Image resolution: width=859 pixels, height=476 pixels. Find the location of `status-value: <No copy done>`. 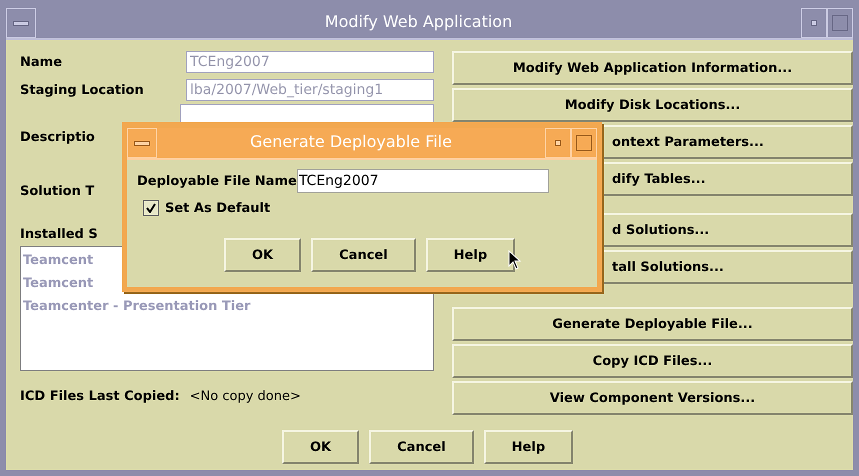

status-value: <No copy done> is located at coordinates (245, 396).